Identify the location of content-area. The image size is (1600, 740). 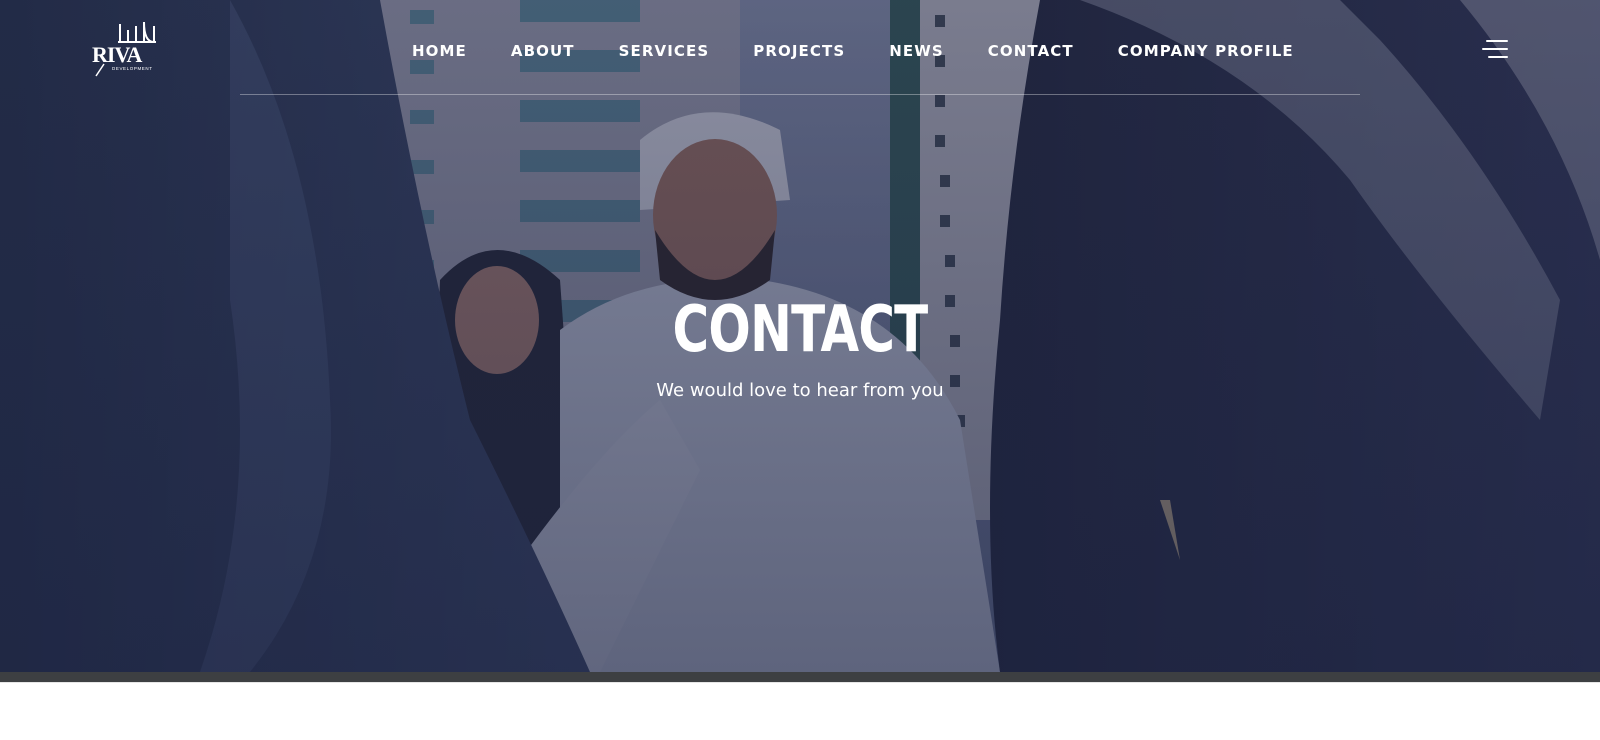
(800, 711).